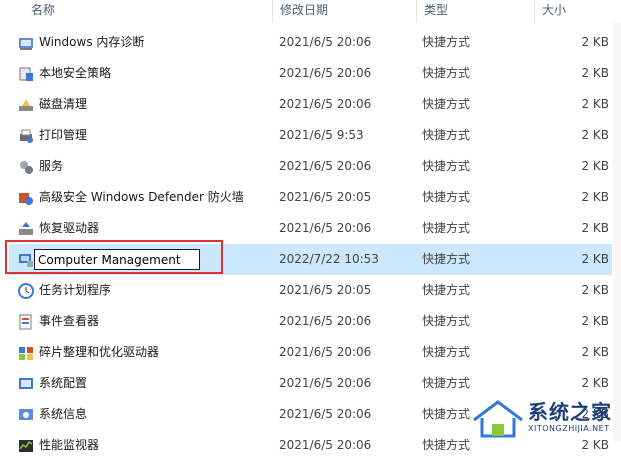 The width and height of the screenshot is (621, 461). What do you see at coordinates (26, 446) in the screenshot?
I see `performance-monitor-icon` at bounding box center [26, 446].